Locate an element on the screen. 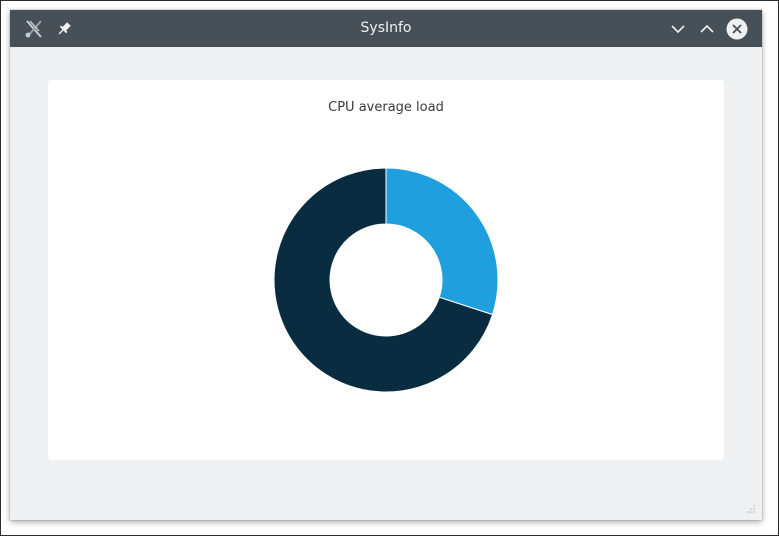 The image size is (779, 536). pin-icon is located at coordinates (64, 29).